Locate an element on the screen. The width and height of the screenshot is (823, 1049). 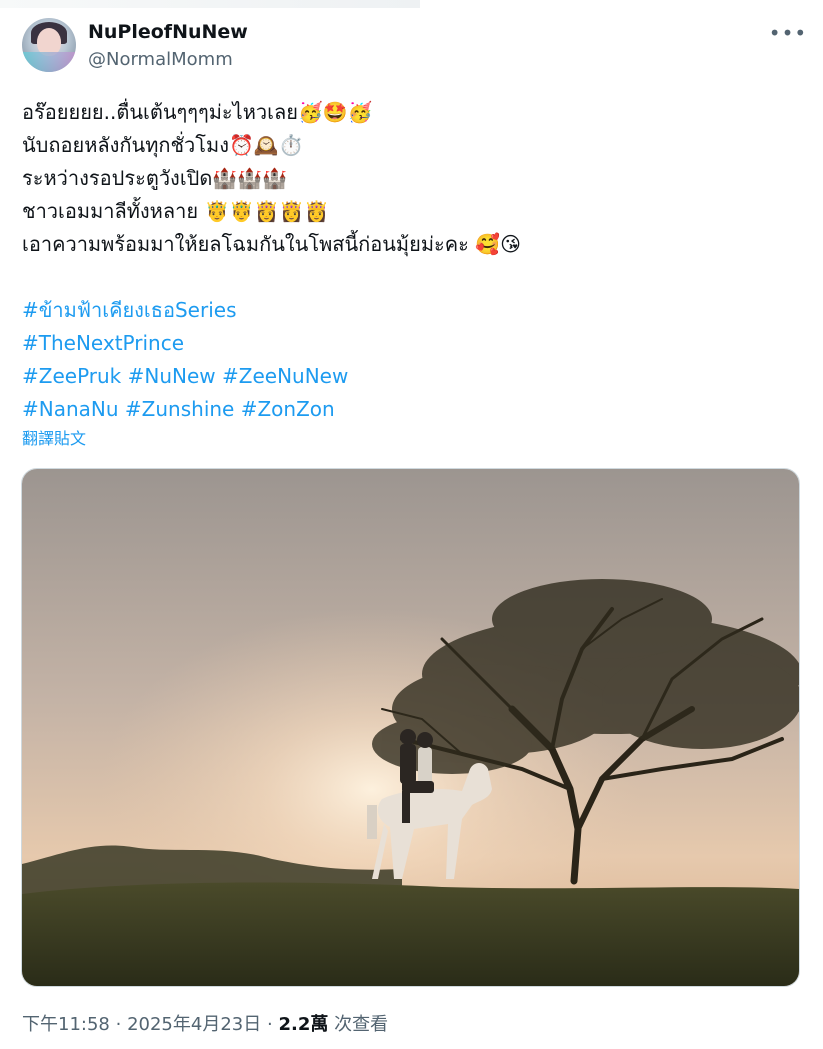
hashtag-link: #ข้ามฟ้าเคียงเธอSeries is located at coordinates (129, 310).